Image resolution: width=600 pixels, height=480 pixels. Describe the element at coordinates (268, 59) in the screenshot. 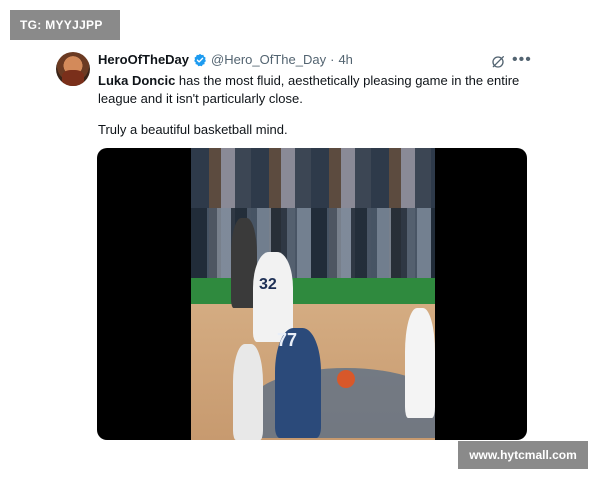

I see `handle: @Hero_OfThe_Day` at that location.